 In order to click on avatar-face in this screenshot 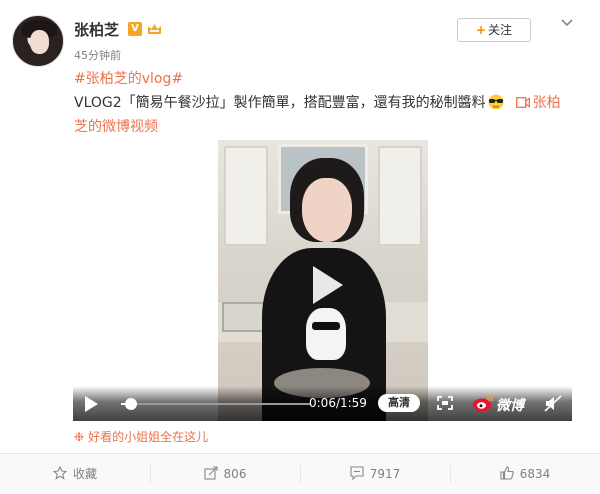, I will do `click(39, 42)`.